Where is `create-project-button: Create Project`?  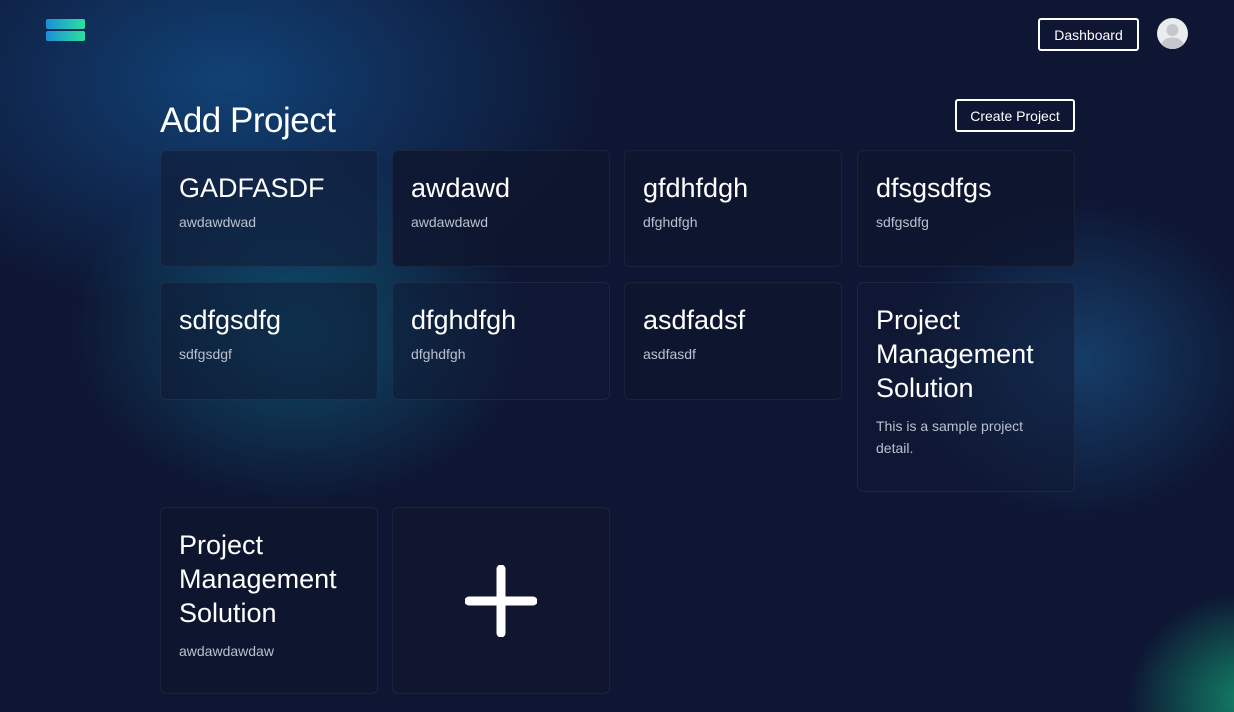
create-project-button: Create Project is located at coordinates (1015, 115).